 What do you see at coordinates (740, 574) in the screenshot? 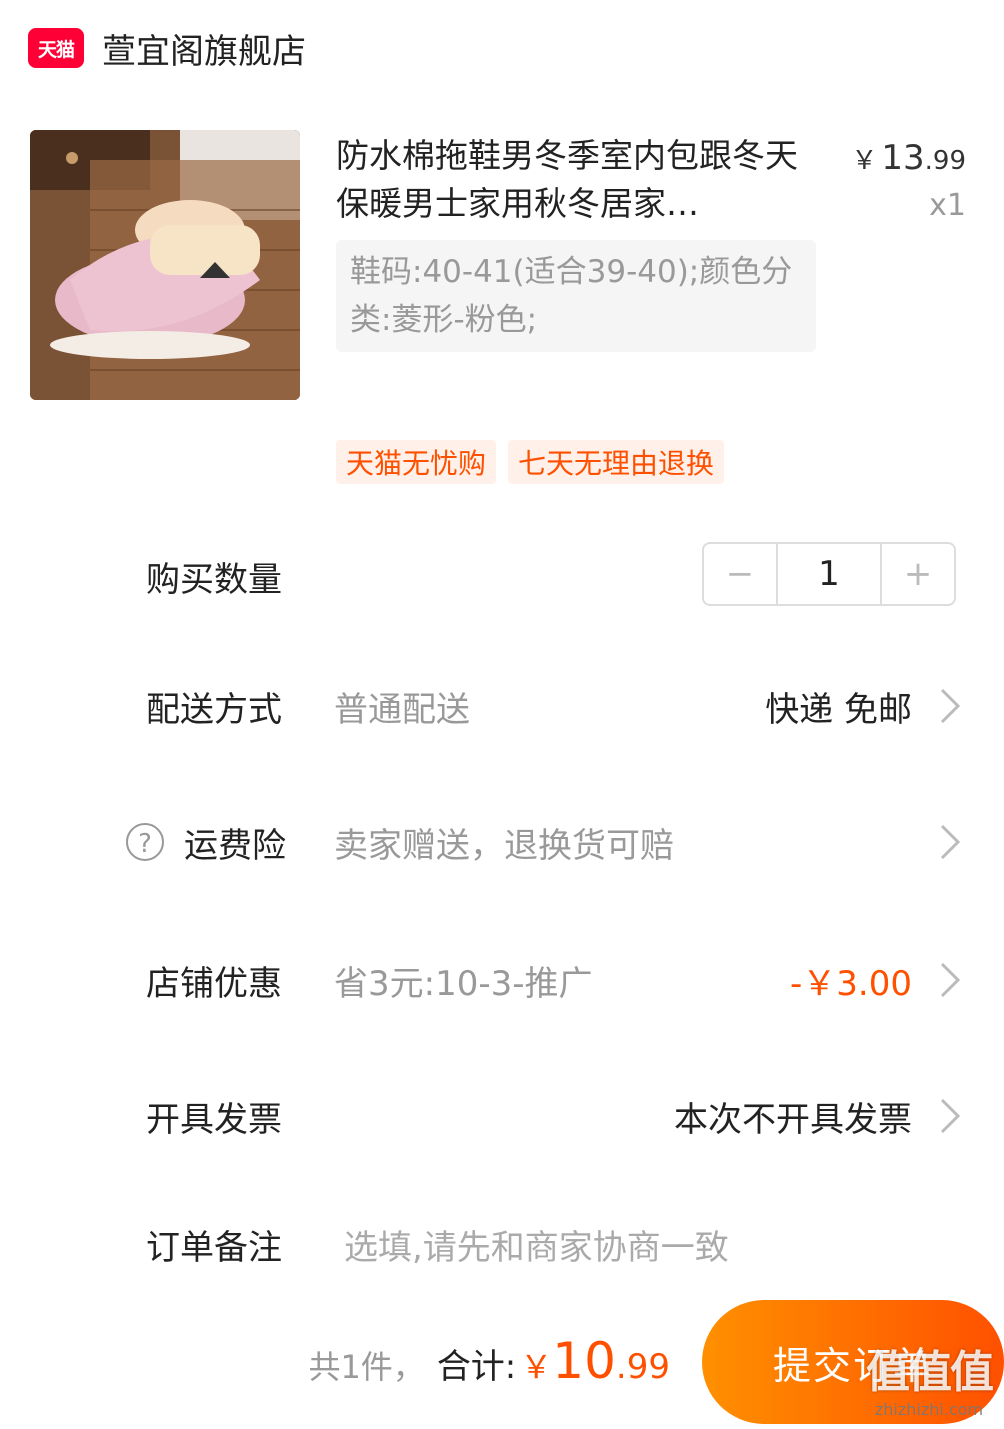
I see `minus-button: −` at bounding box center [740, 574].